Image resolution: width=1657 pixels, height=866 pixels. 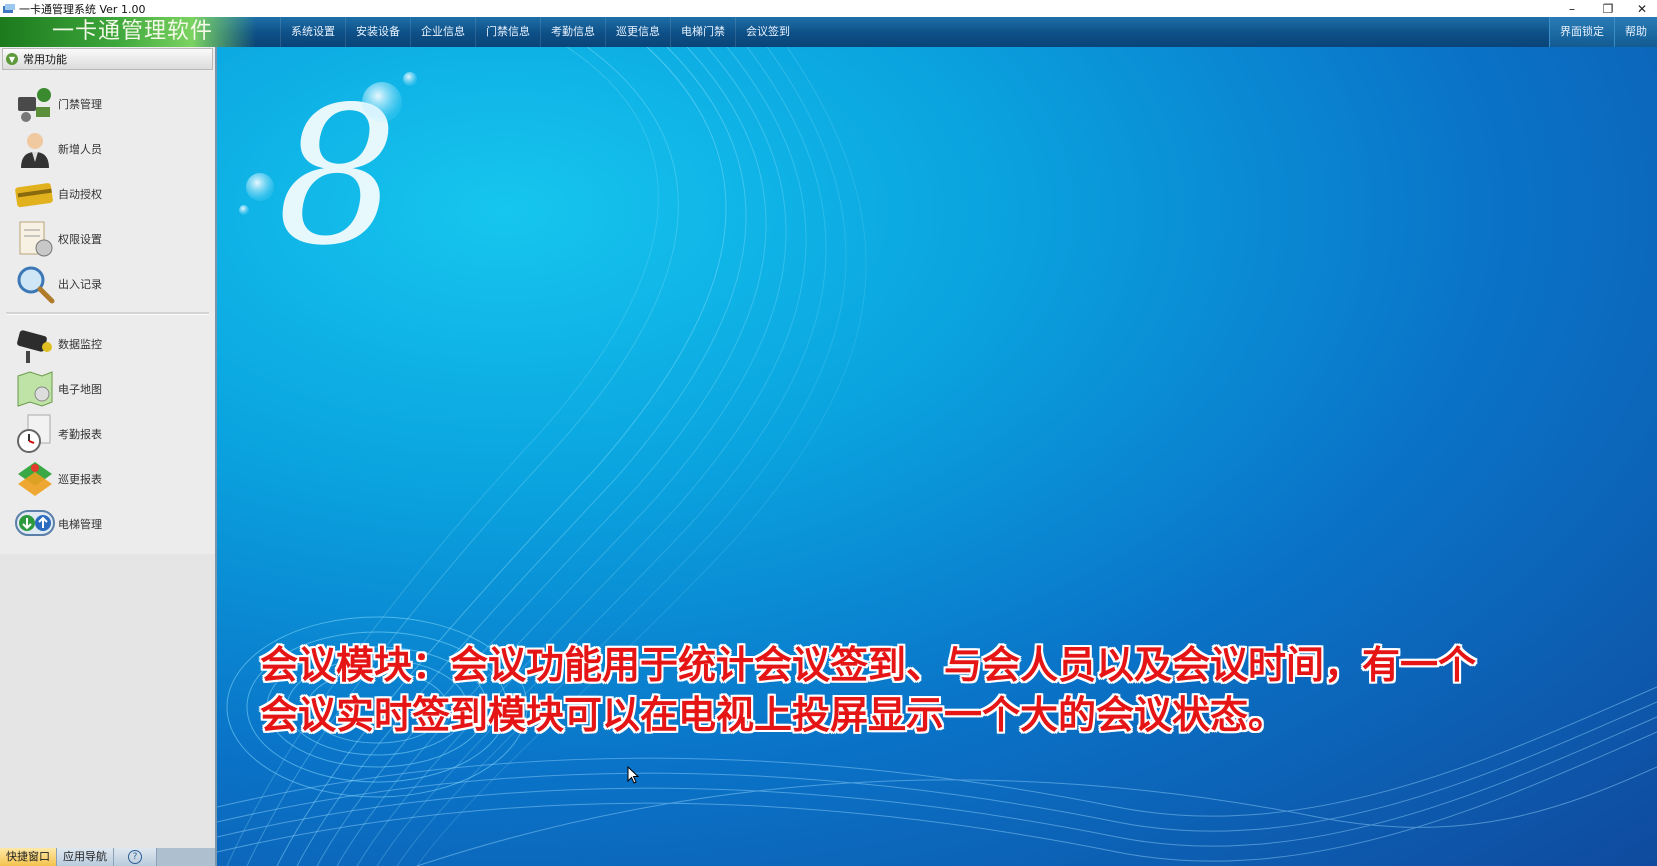 What do you see at coordinates (107, 523) in the screenshot?
I see `sidebar-item-elevator-management: 电梯管理` at bounding box center [107, 523].